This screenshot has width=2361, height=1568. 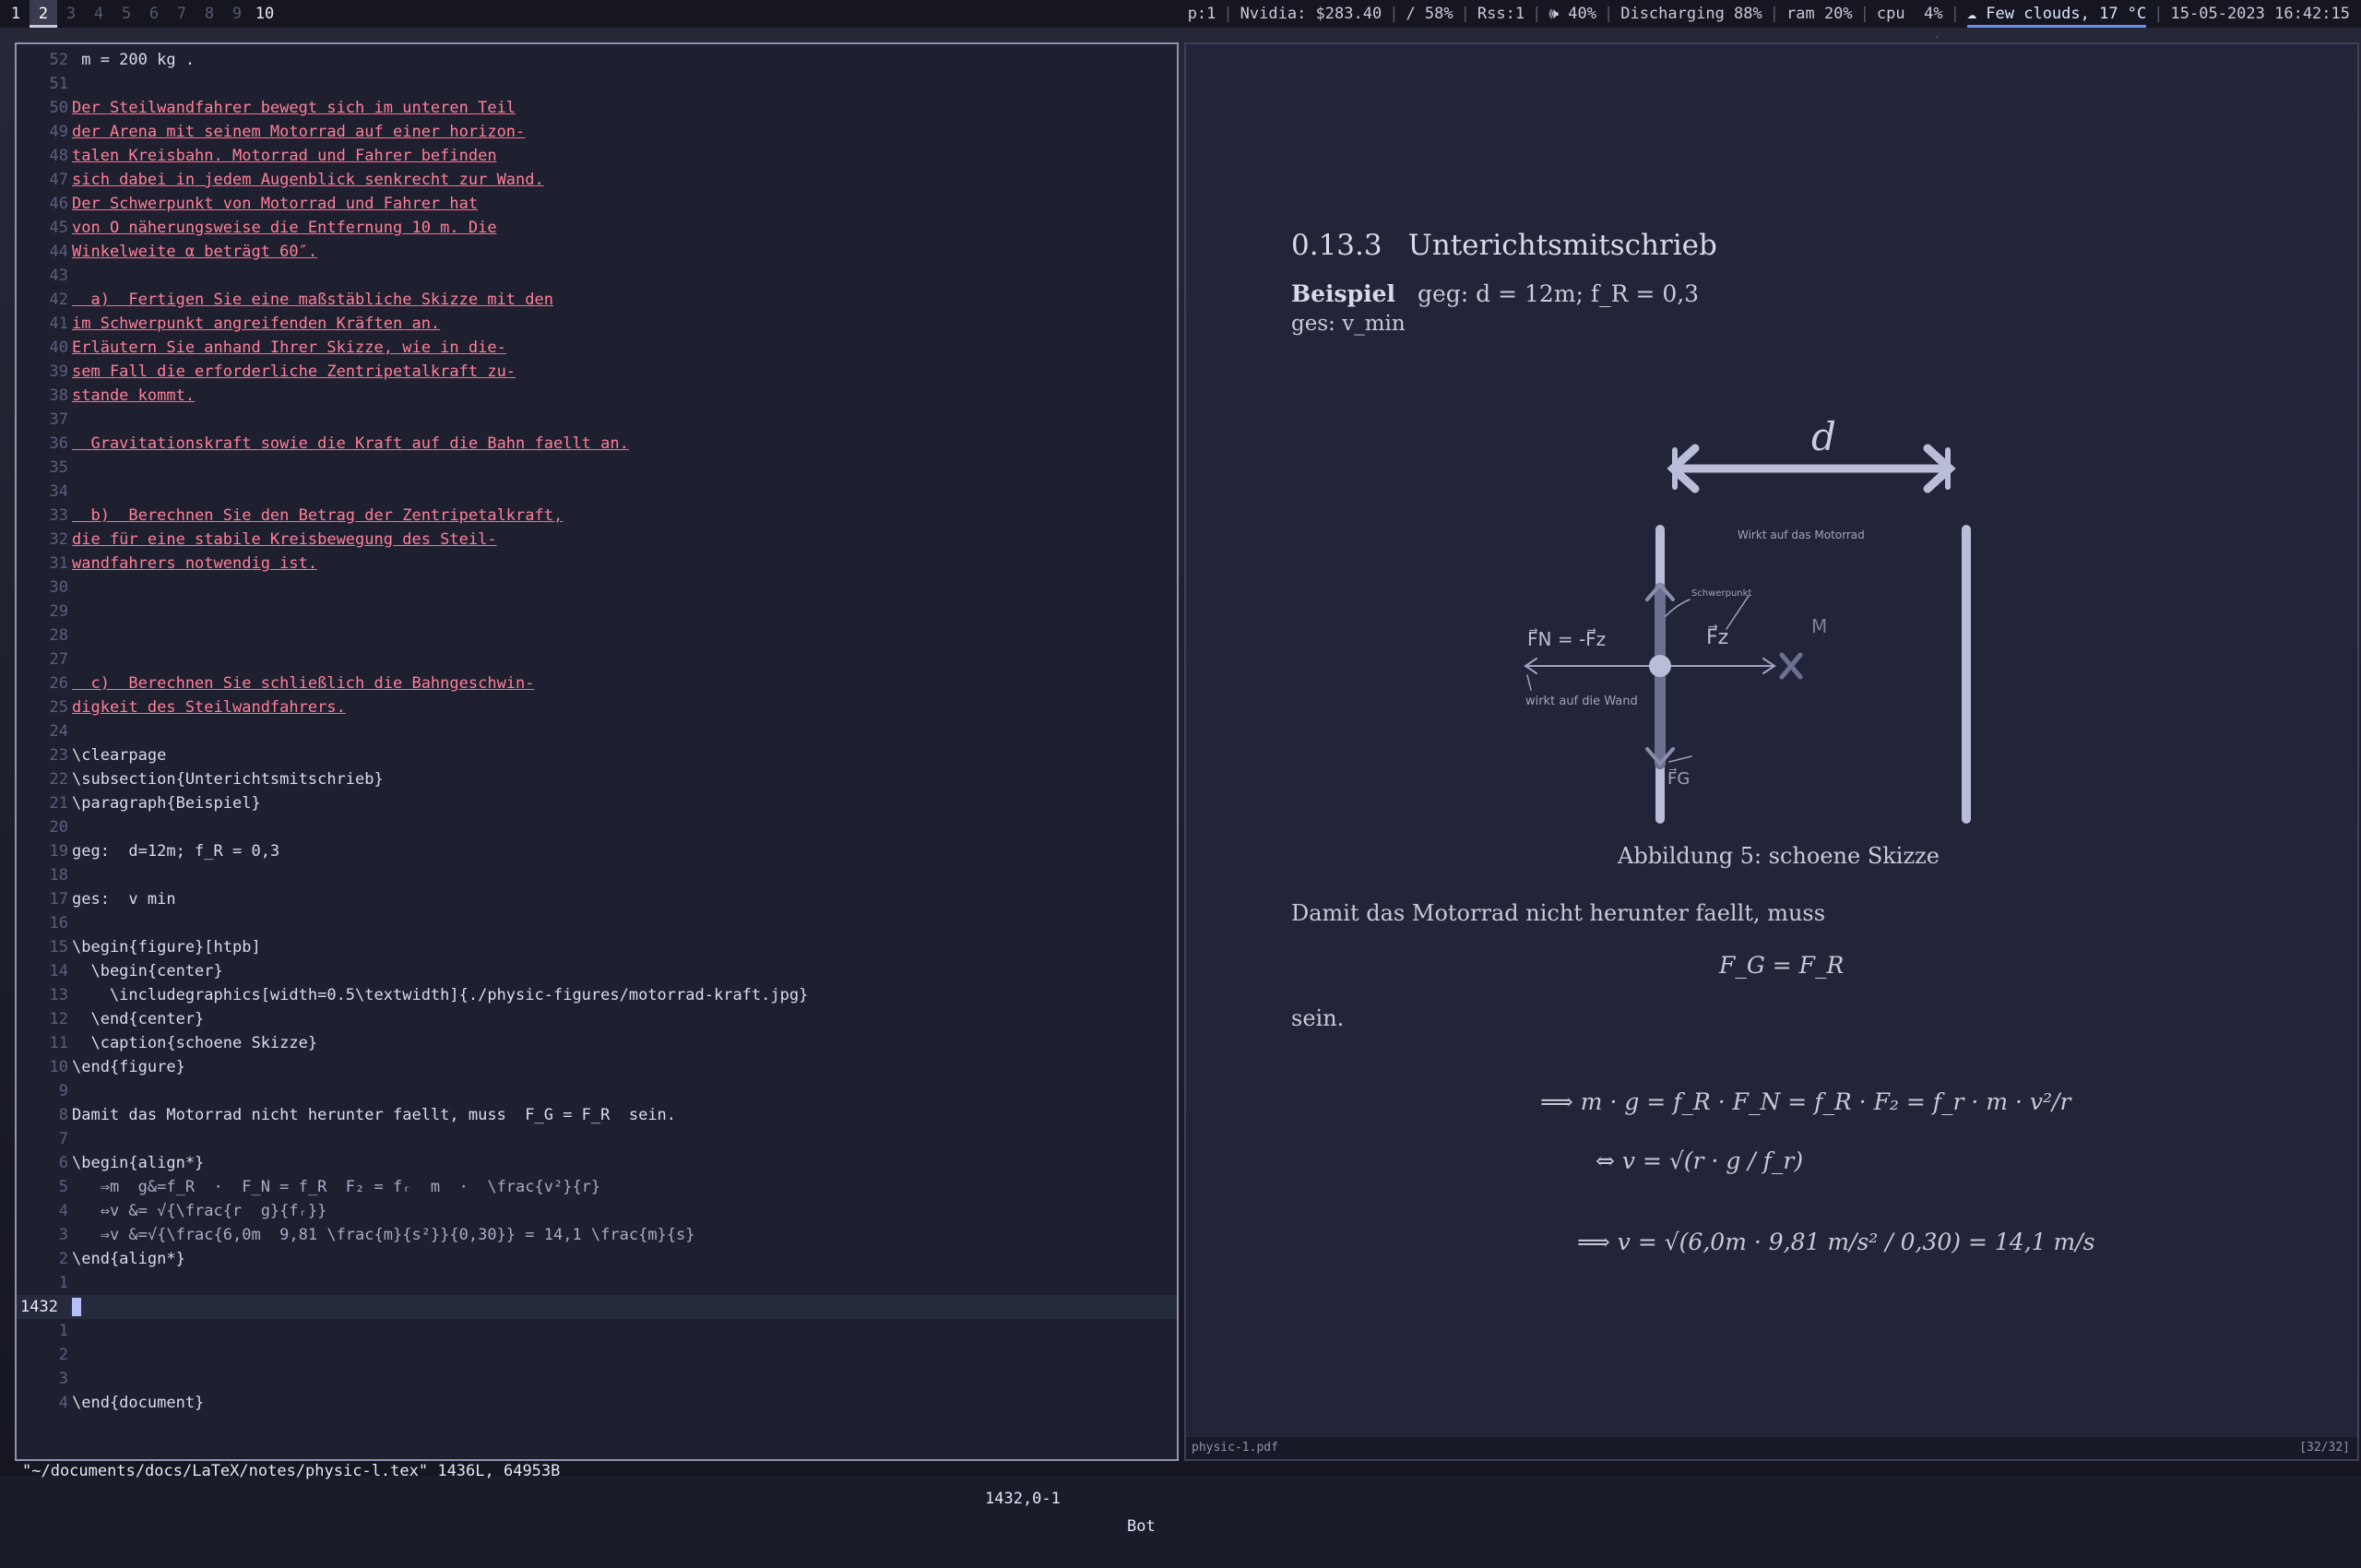 What do you see at coordinates (597, 1355) in the screenshot?
I see `editor-line: 2` at bounding box center [597, 1355].